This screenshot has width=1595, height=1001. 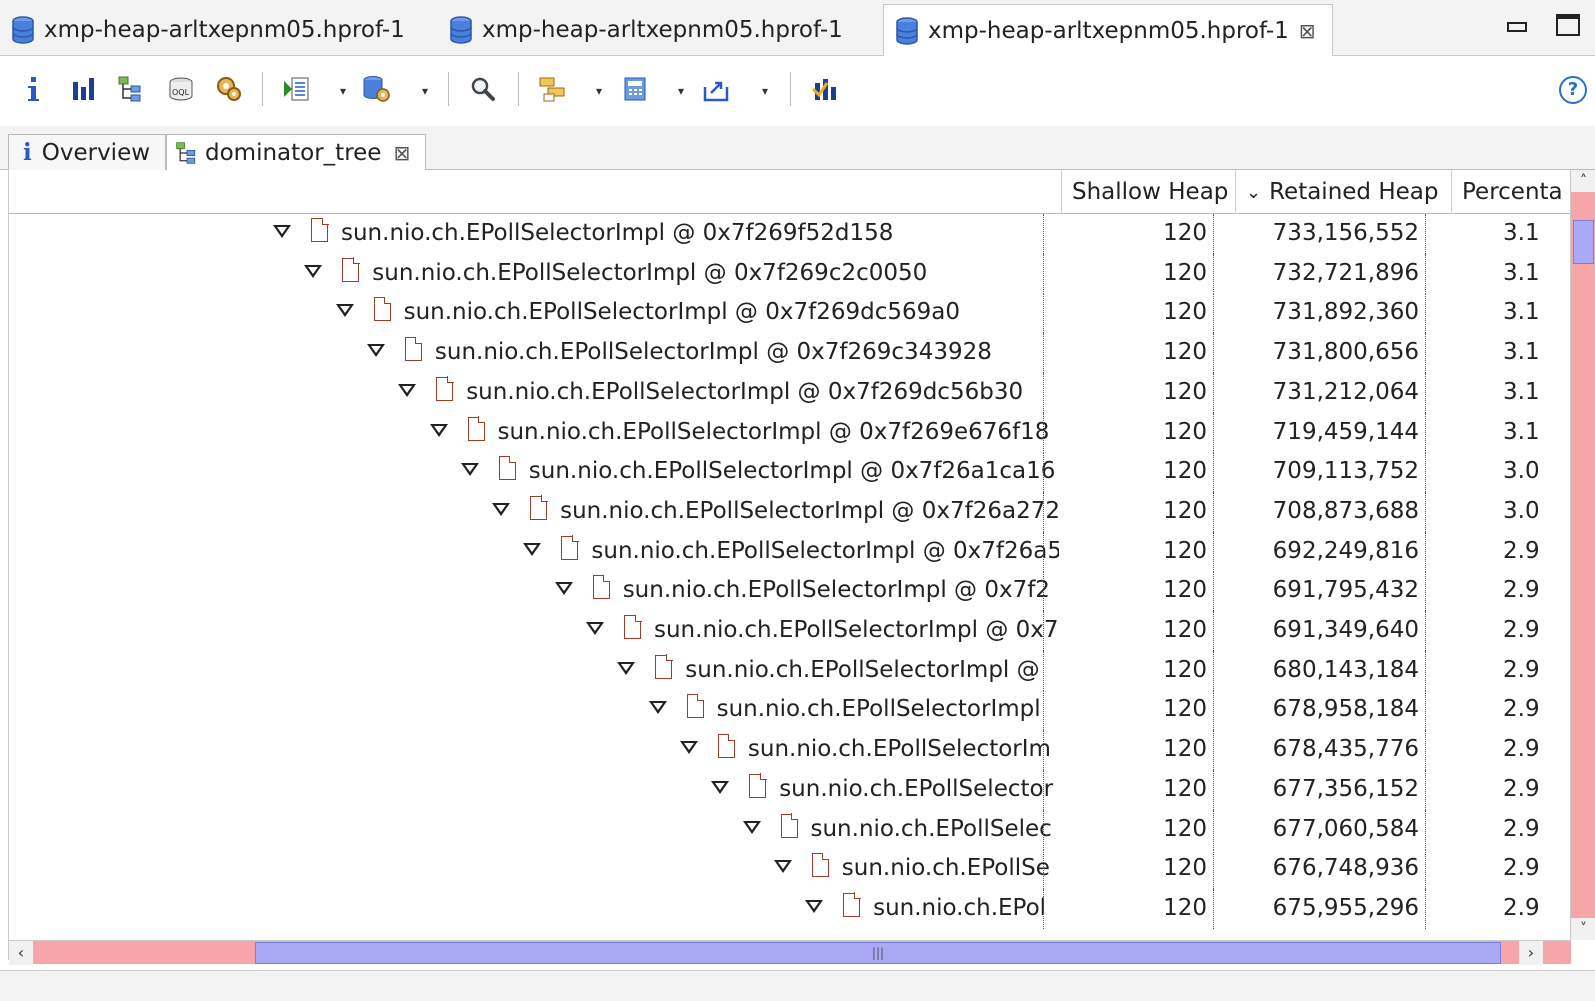 What do you see at coordinates (33, 89) in the screenshot?
I see `info-icon` at bounding box center [33, 89].